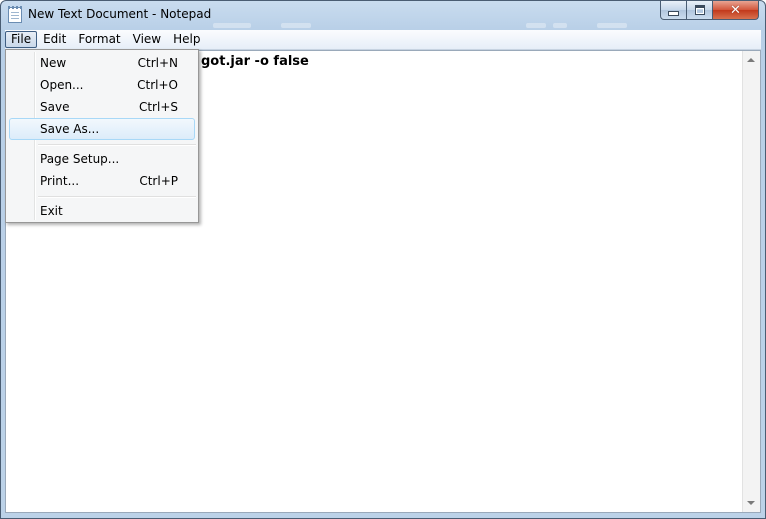  Describe the element at coordinates (255, 61) in the screenshot. I see `editor-content: got.jar -o false` at that location.